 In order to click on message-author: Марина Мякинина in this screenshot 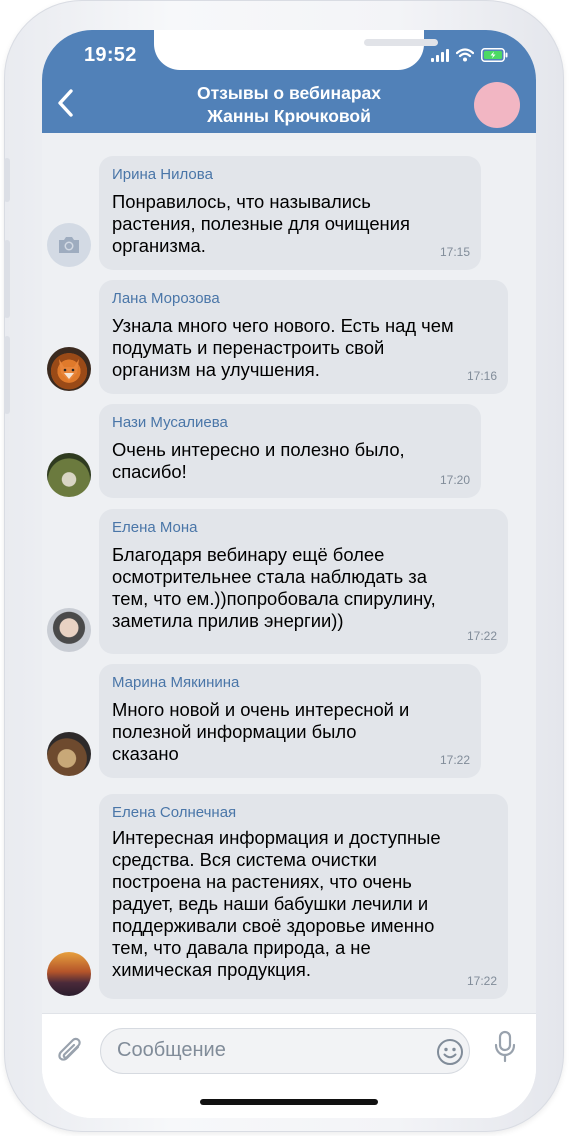, I will do `click(175, 682)`.